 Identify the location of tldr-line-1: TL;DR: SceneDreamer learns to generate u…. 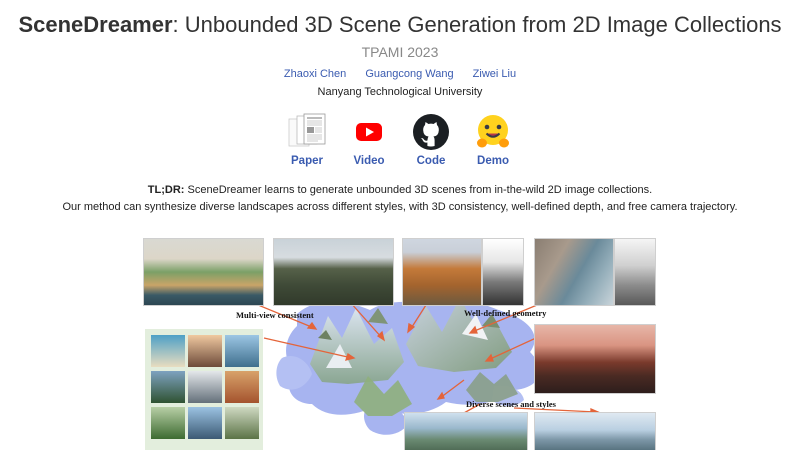
(400, 190).